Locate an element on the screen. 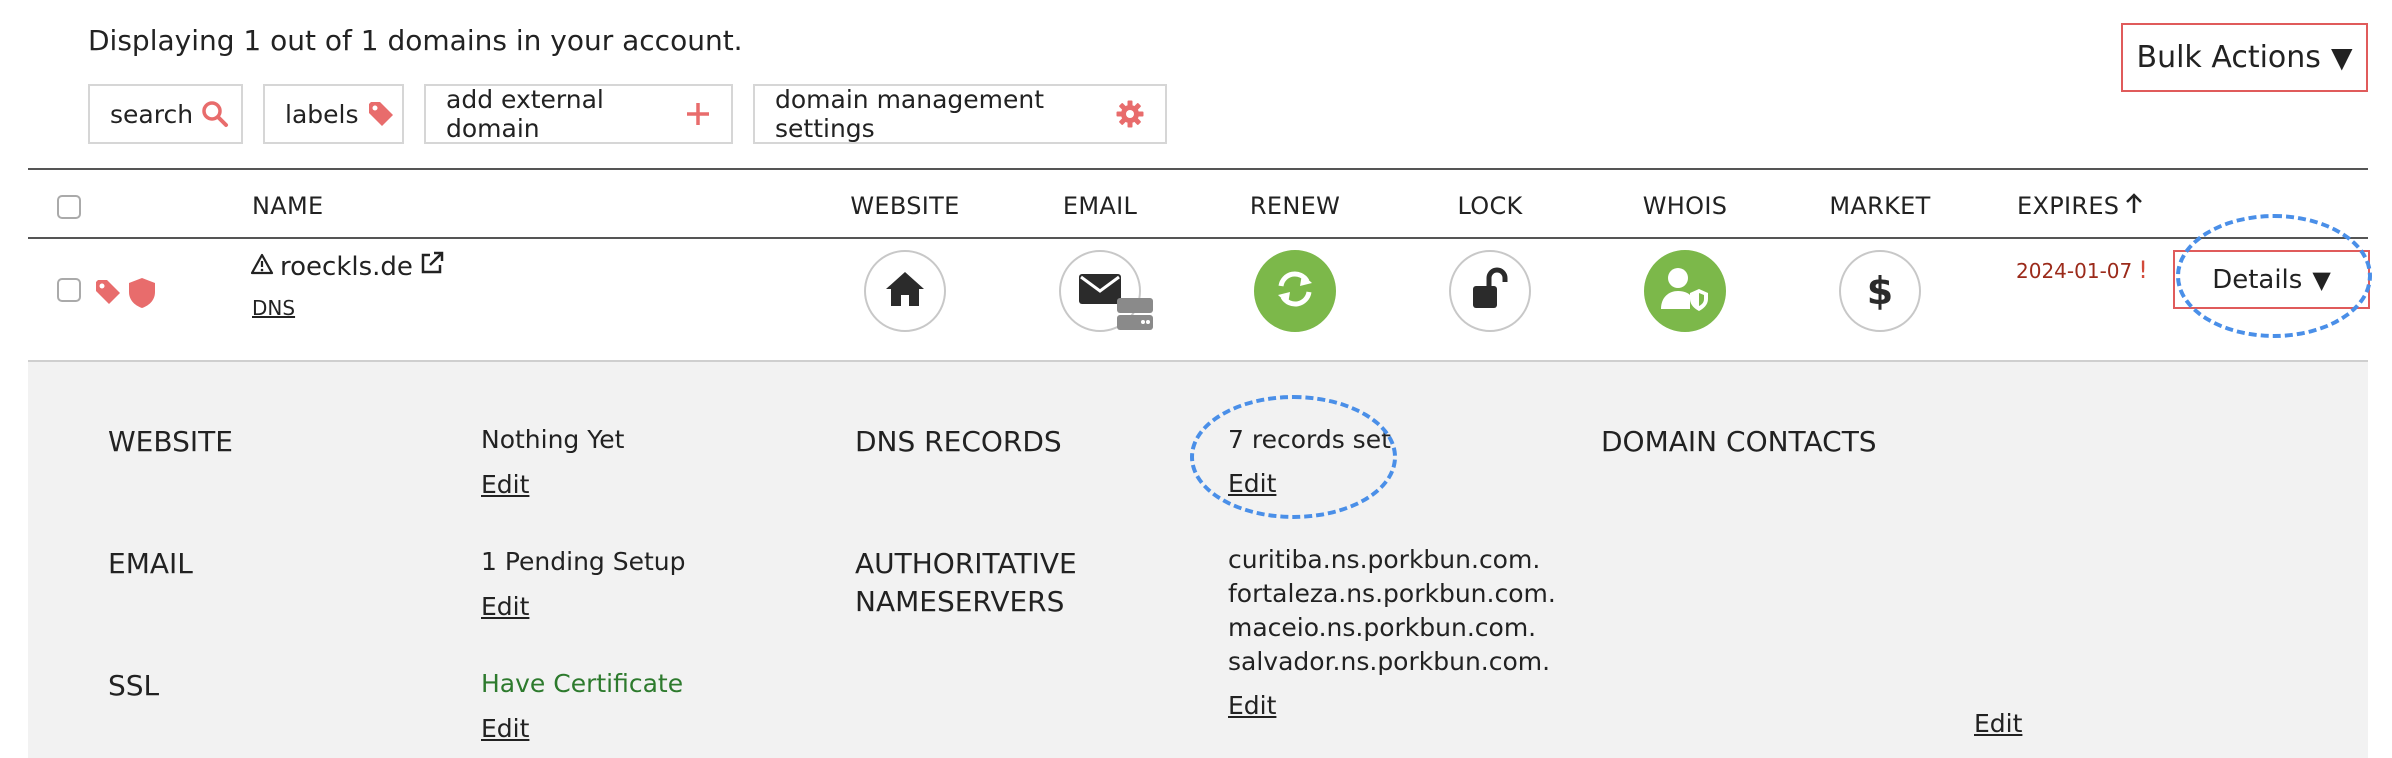  market-button: $ is located at coordinates (1880, 291).